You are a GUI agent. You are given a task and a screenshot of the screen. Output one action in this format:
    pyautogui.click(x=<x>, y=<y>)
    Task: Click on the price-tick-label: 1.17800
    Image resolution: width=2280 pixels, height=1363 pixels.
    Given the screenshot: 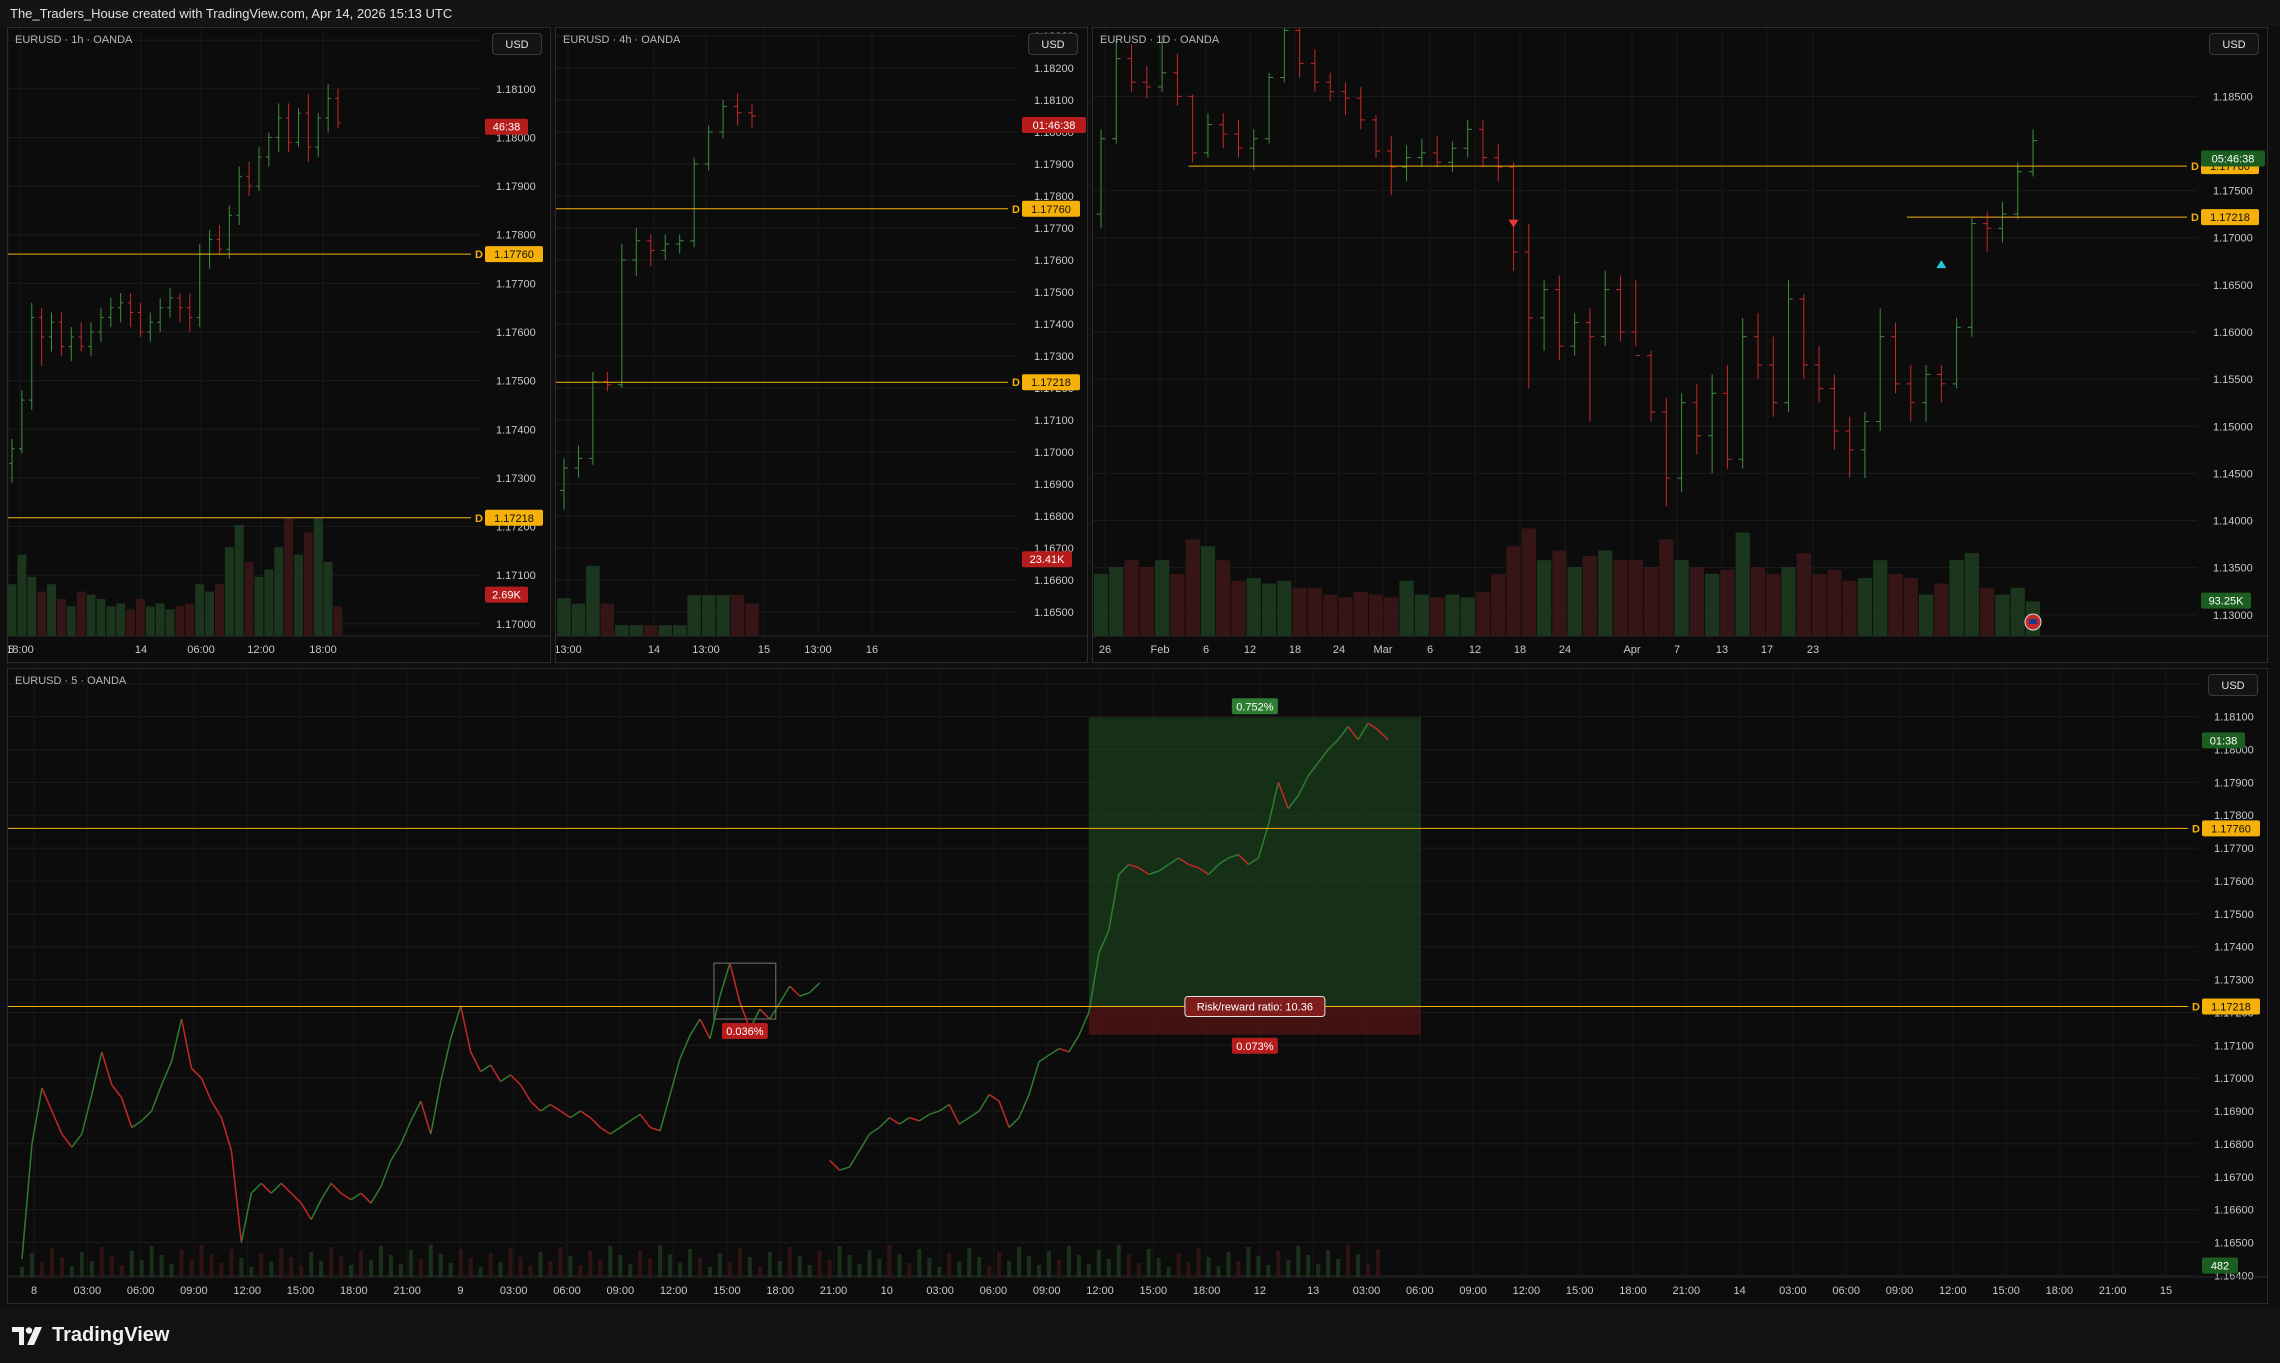 What is the action you would take?
    pyautogui.click(x=516, y=236)
    